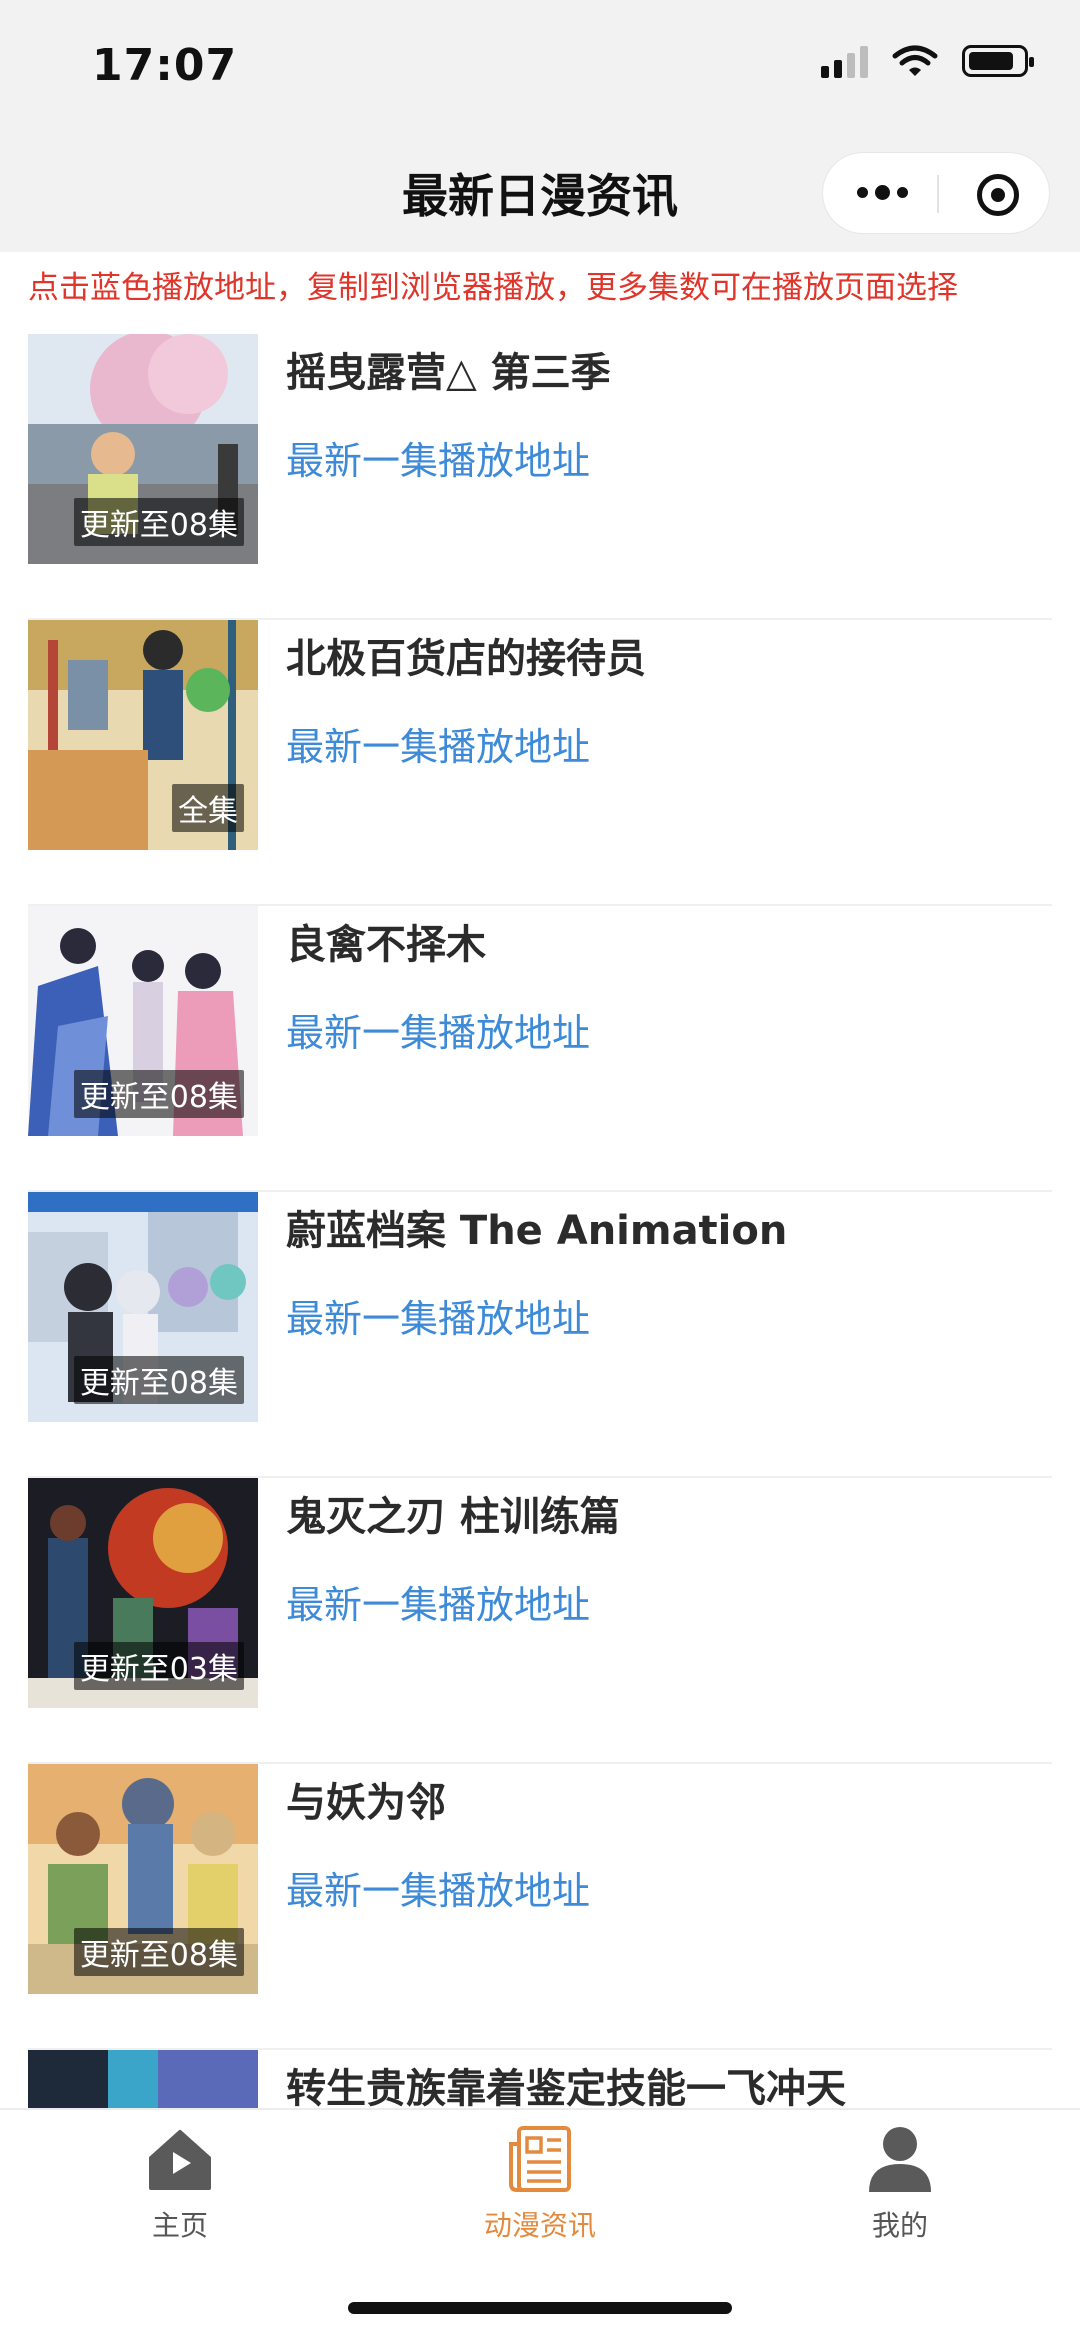 The width and height of the screenshot is (1080, 2337). I want to click on status-time: 17:07, so click(165, 65).